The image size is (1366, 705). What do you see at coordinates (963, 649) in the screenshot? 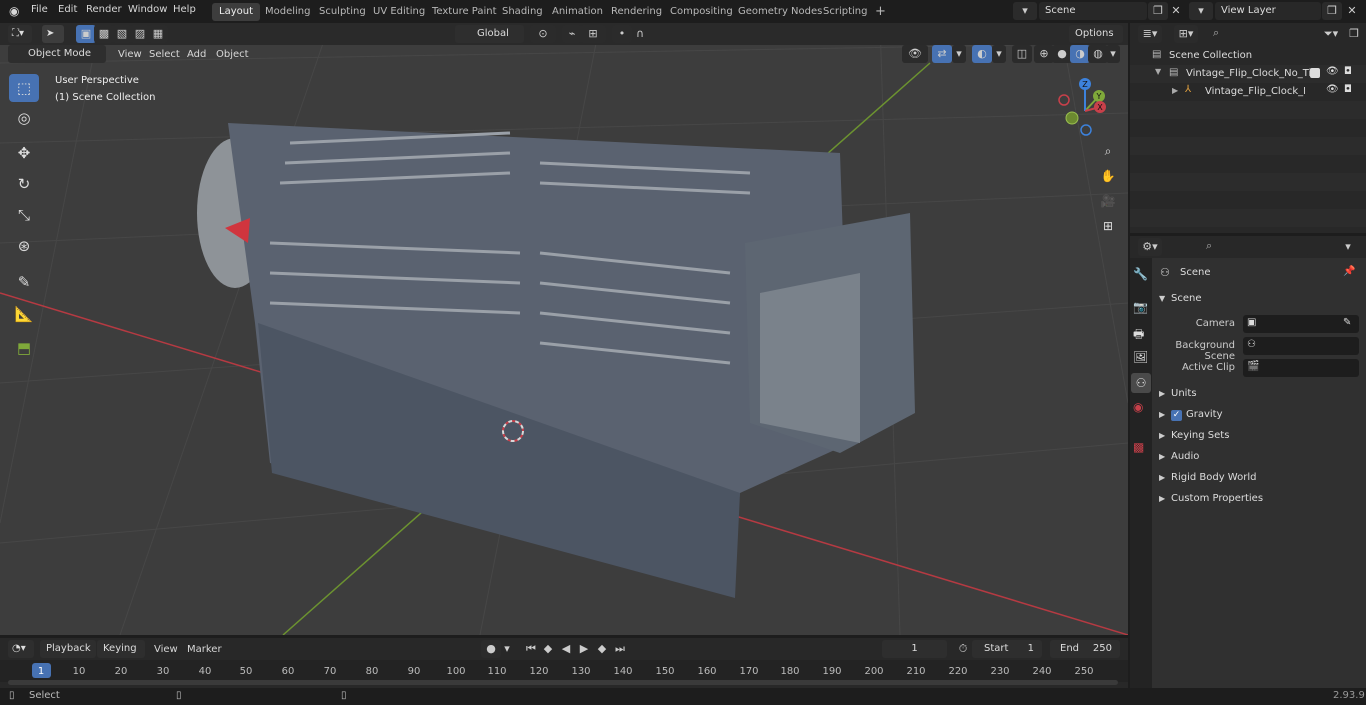
I see `stopwatch-icon: ⏱` at bounding box center [963, 649].